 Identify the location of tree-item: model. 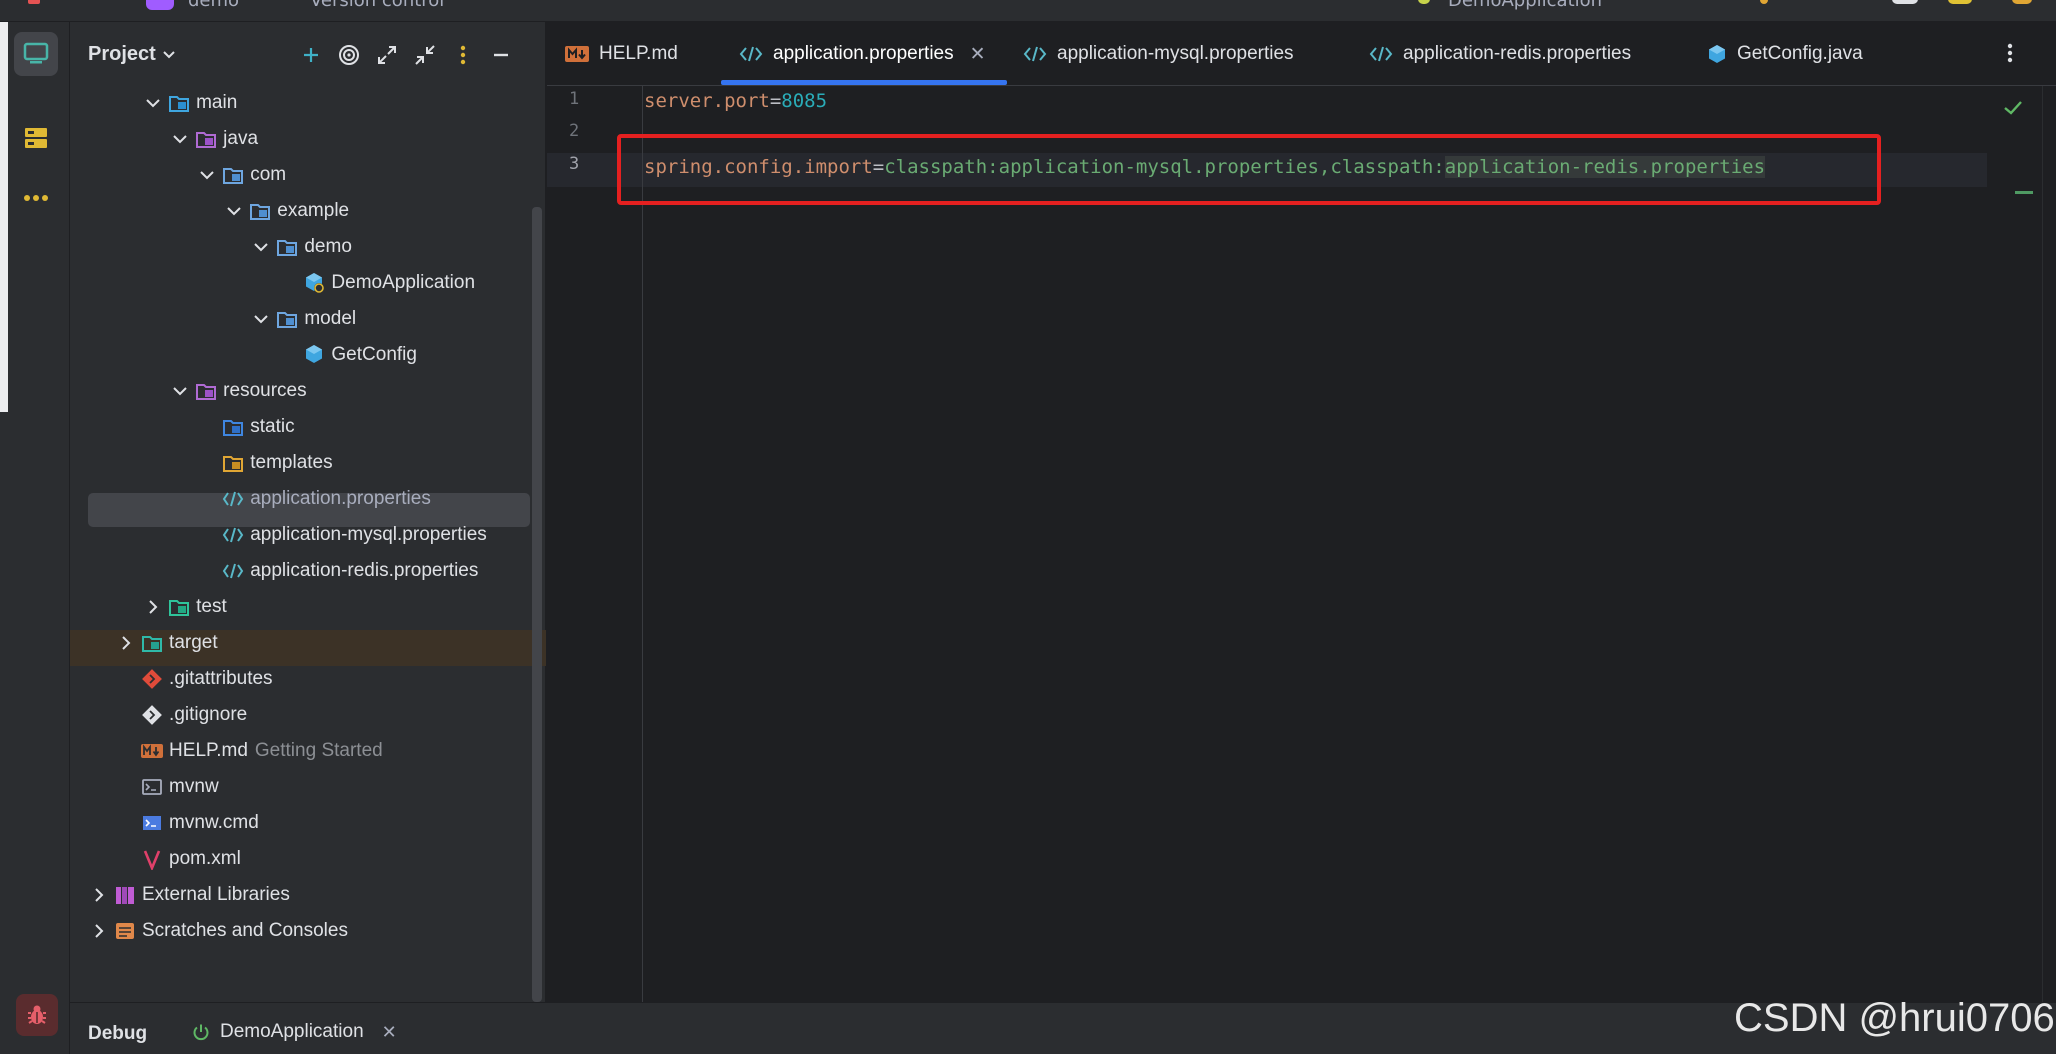
(303, 319).